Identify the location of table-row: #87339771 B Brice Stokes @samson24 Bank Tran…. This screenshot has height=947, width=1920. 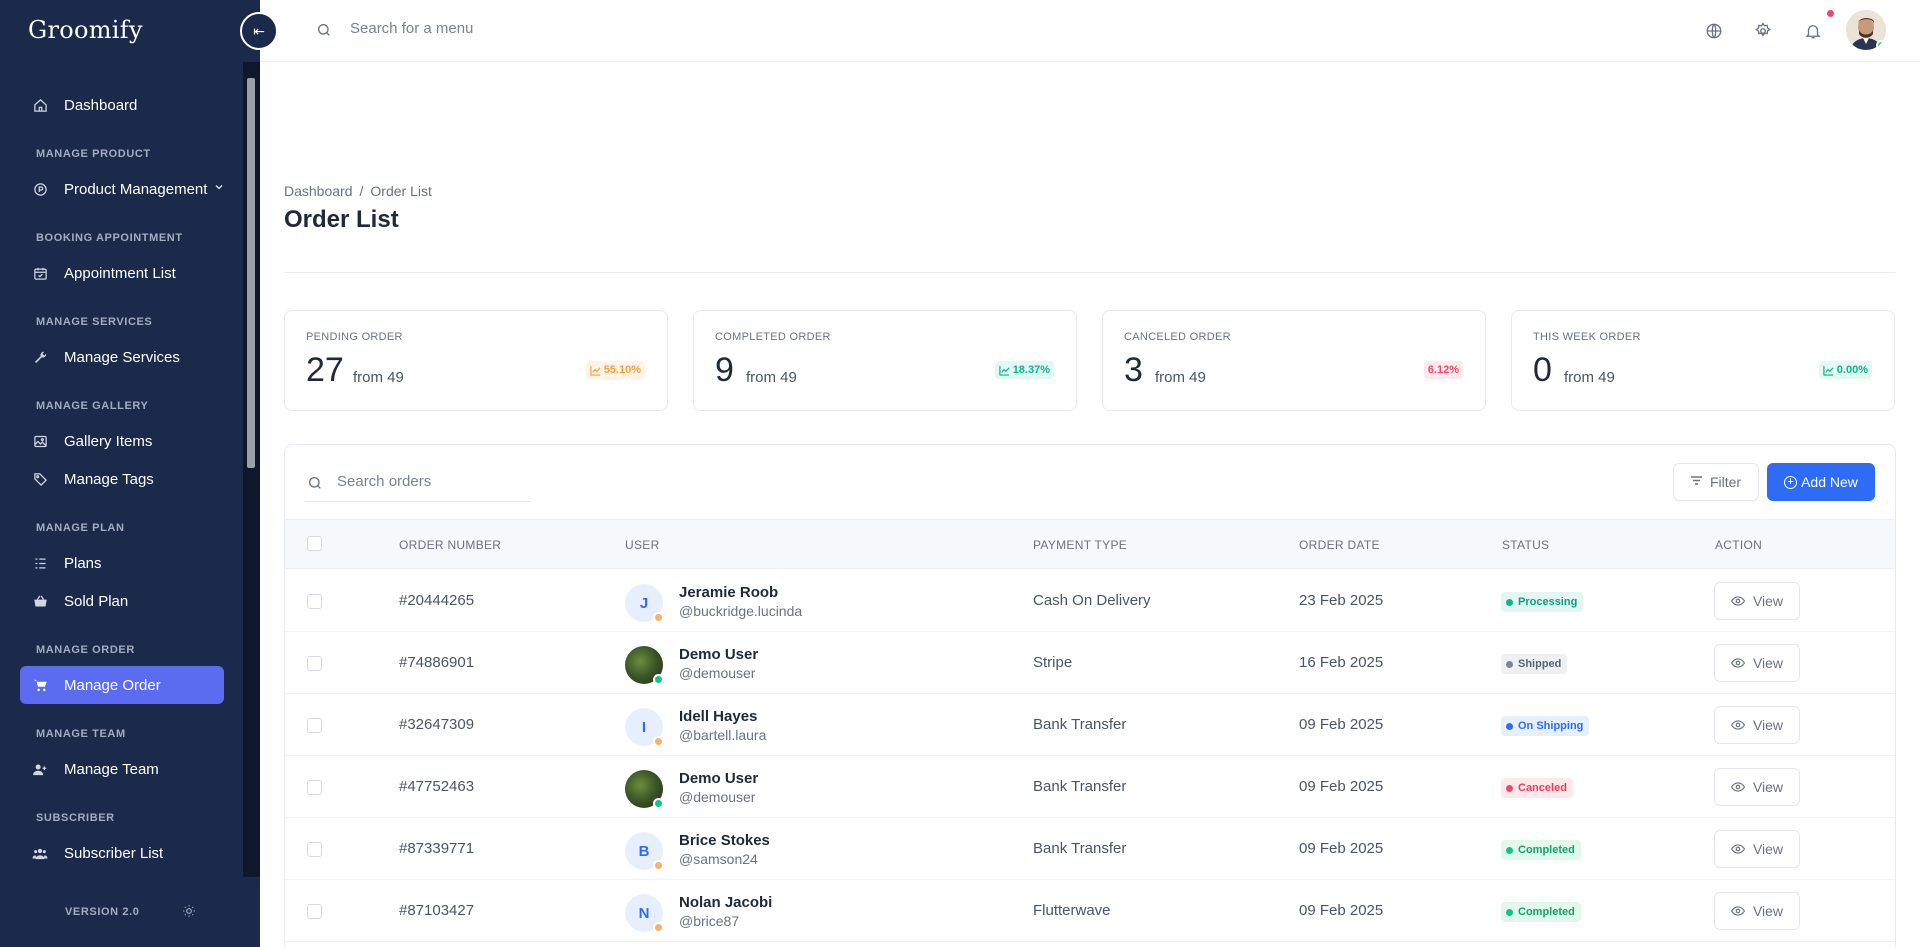
(1090, 849).